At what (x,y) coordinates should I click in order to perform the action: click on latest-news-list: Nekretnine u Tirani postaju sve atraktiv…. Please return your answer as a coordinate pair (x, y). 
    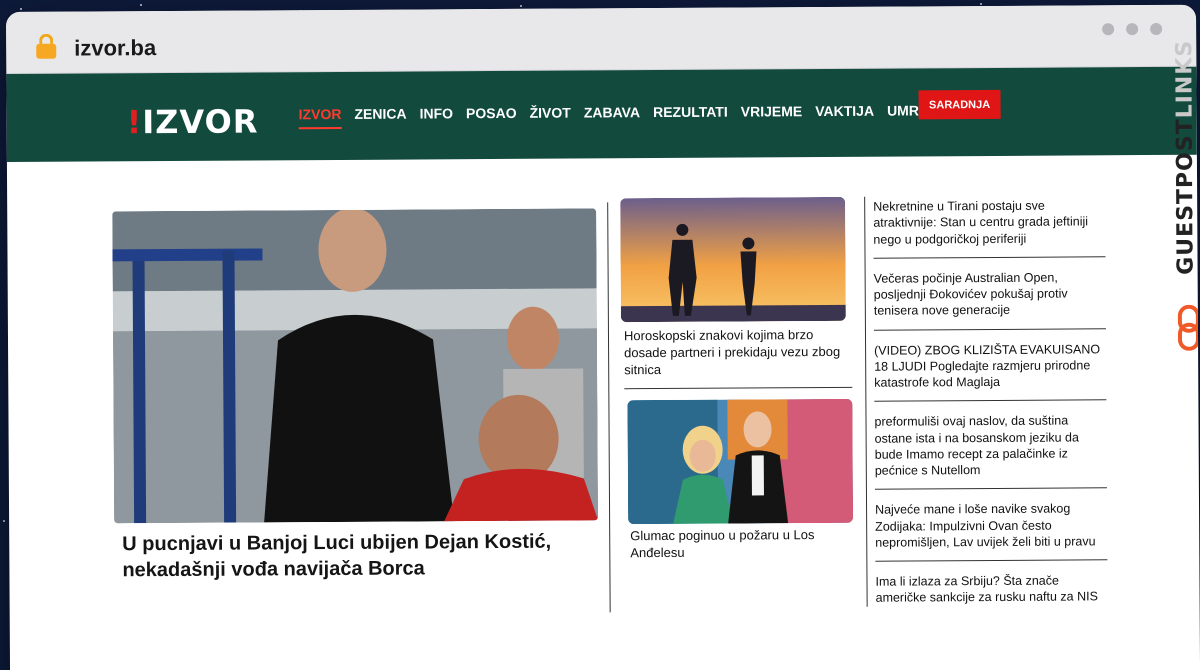
    Looking at the image, I should click on (990, 408).